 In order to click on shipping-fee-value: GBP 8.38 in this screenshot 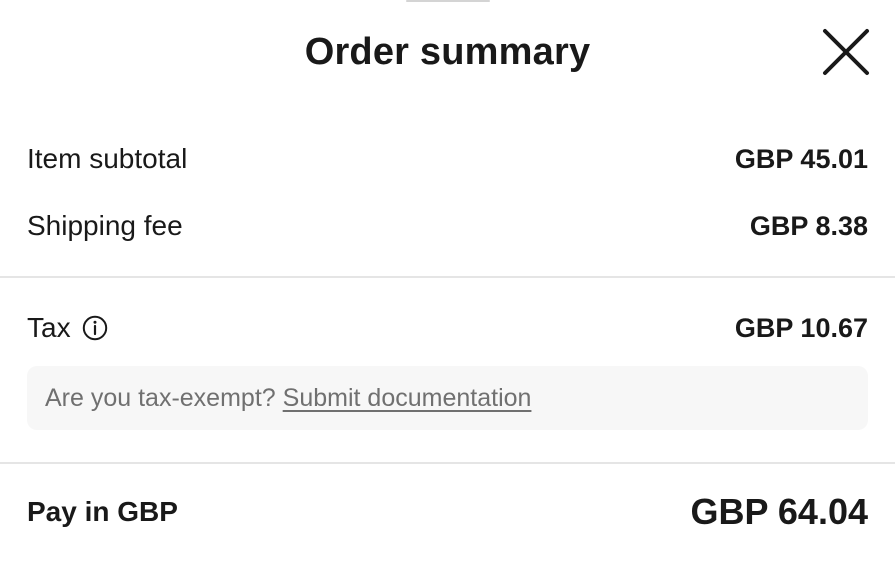, I will do `click(808, 226)`.